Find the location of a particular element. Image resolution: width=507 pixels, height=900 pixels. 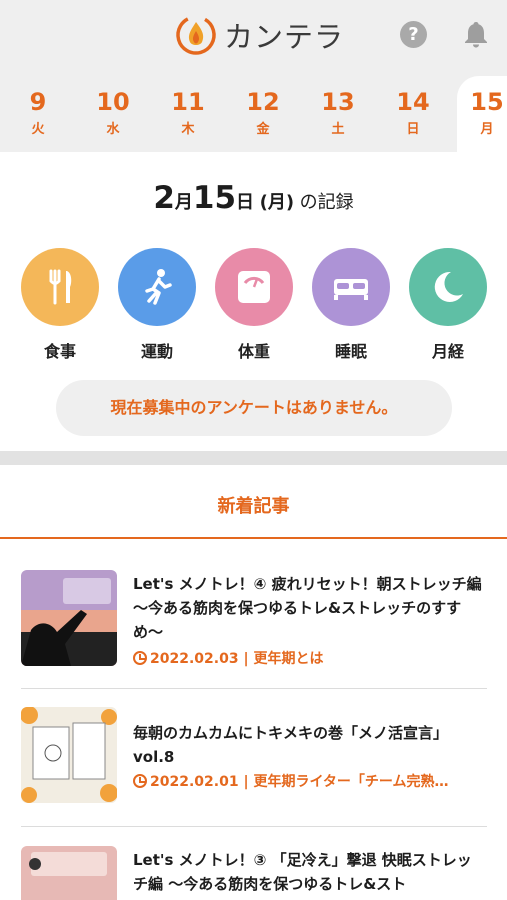

date-number: 9 is located at coordinates (38, 102).